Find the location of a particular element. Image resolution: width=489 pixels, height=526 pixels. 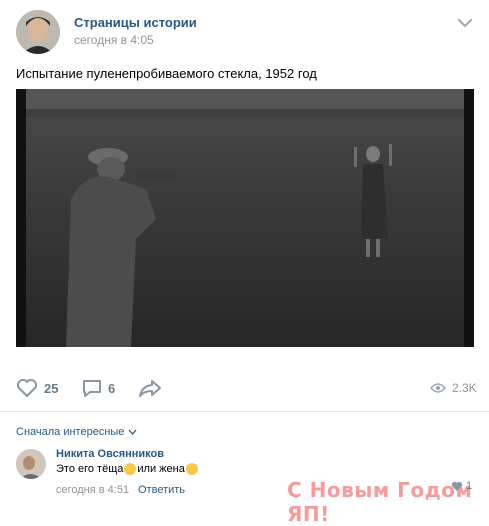

comment-text-part1: Это его тёща is located at coordinates (90, 469).